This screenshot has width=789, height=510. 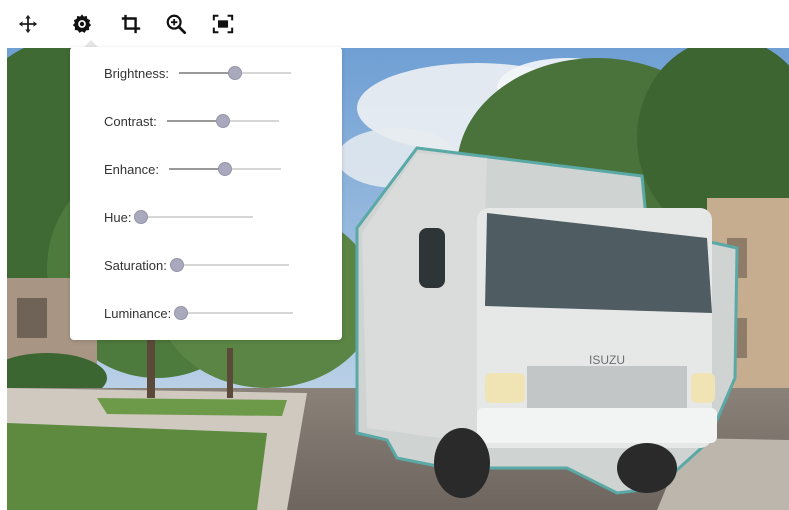 I want to click on saturation-slider-thumb, so click(x=176, y=265).